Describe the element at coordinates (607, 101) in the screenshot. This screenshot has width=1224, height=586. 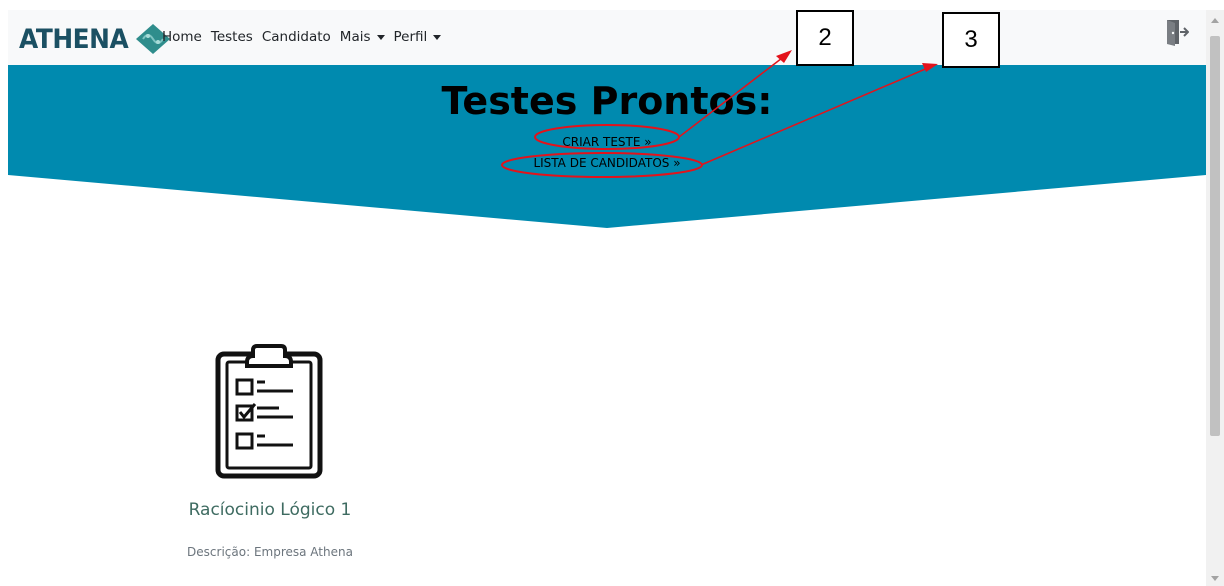
I see `page-title: Testes Prontos:` at that location.